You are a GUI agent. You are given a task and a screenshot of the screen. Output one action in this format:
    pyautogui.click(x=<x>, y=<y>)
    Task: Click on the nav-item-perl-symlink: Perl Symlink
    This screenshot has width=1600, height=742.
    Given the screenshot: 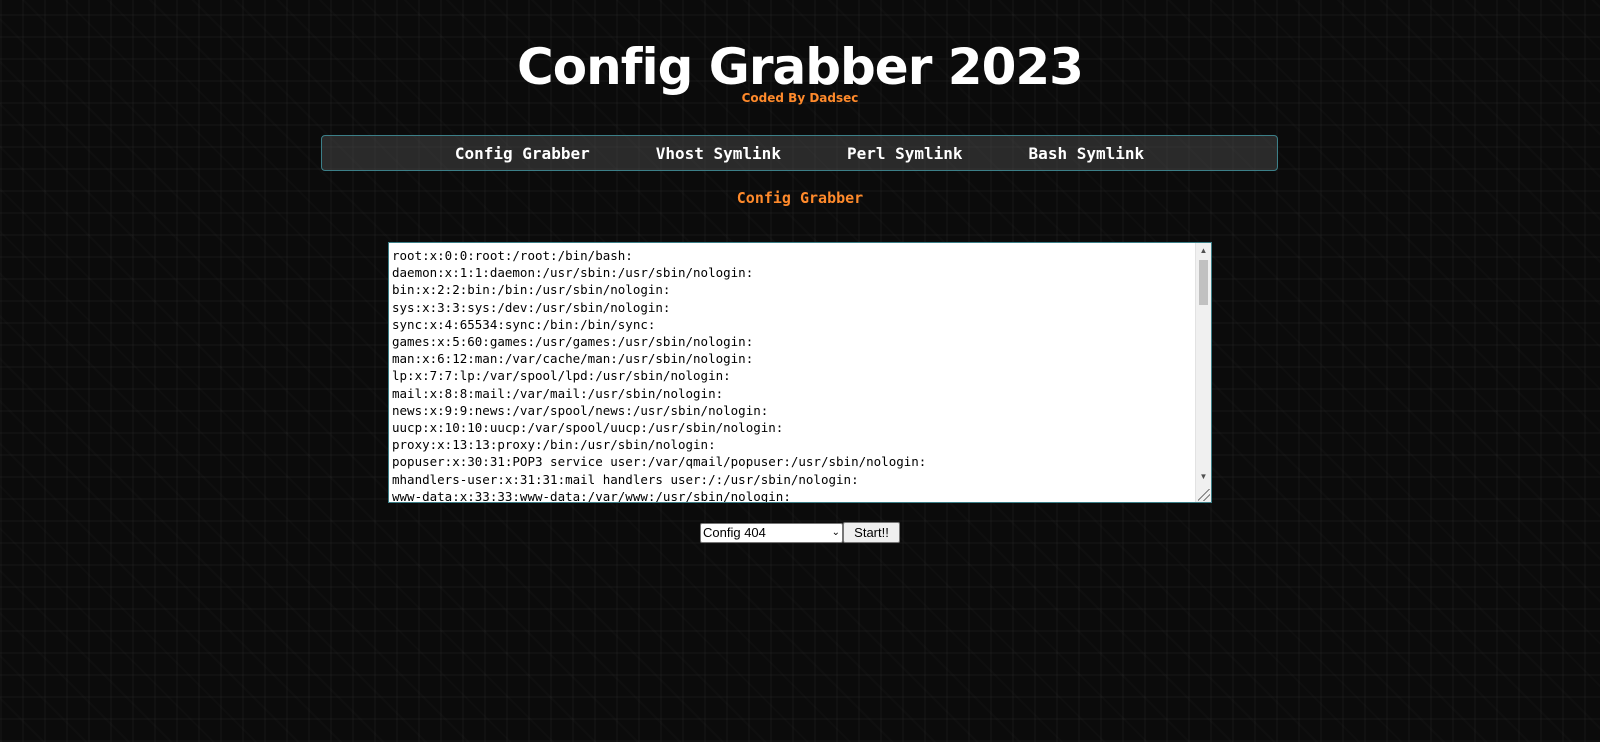 What is the action you would take?
    pyautogui.click(x=905, y=153)
    